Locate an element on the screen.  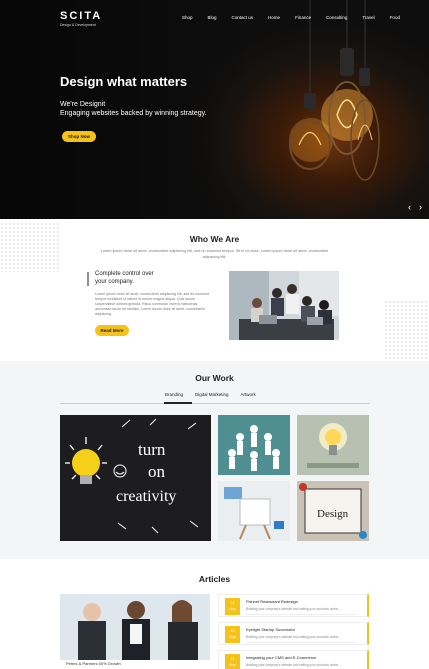
team-meeting-image is located at coordinates (284, 305).